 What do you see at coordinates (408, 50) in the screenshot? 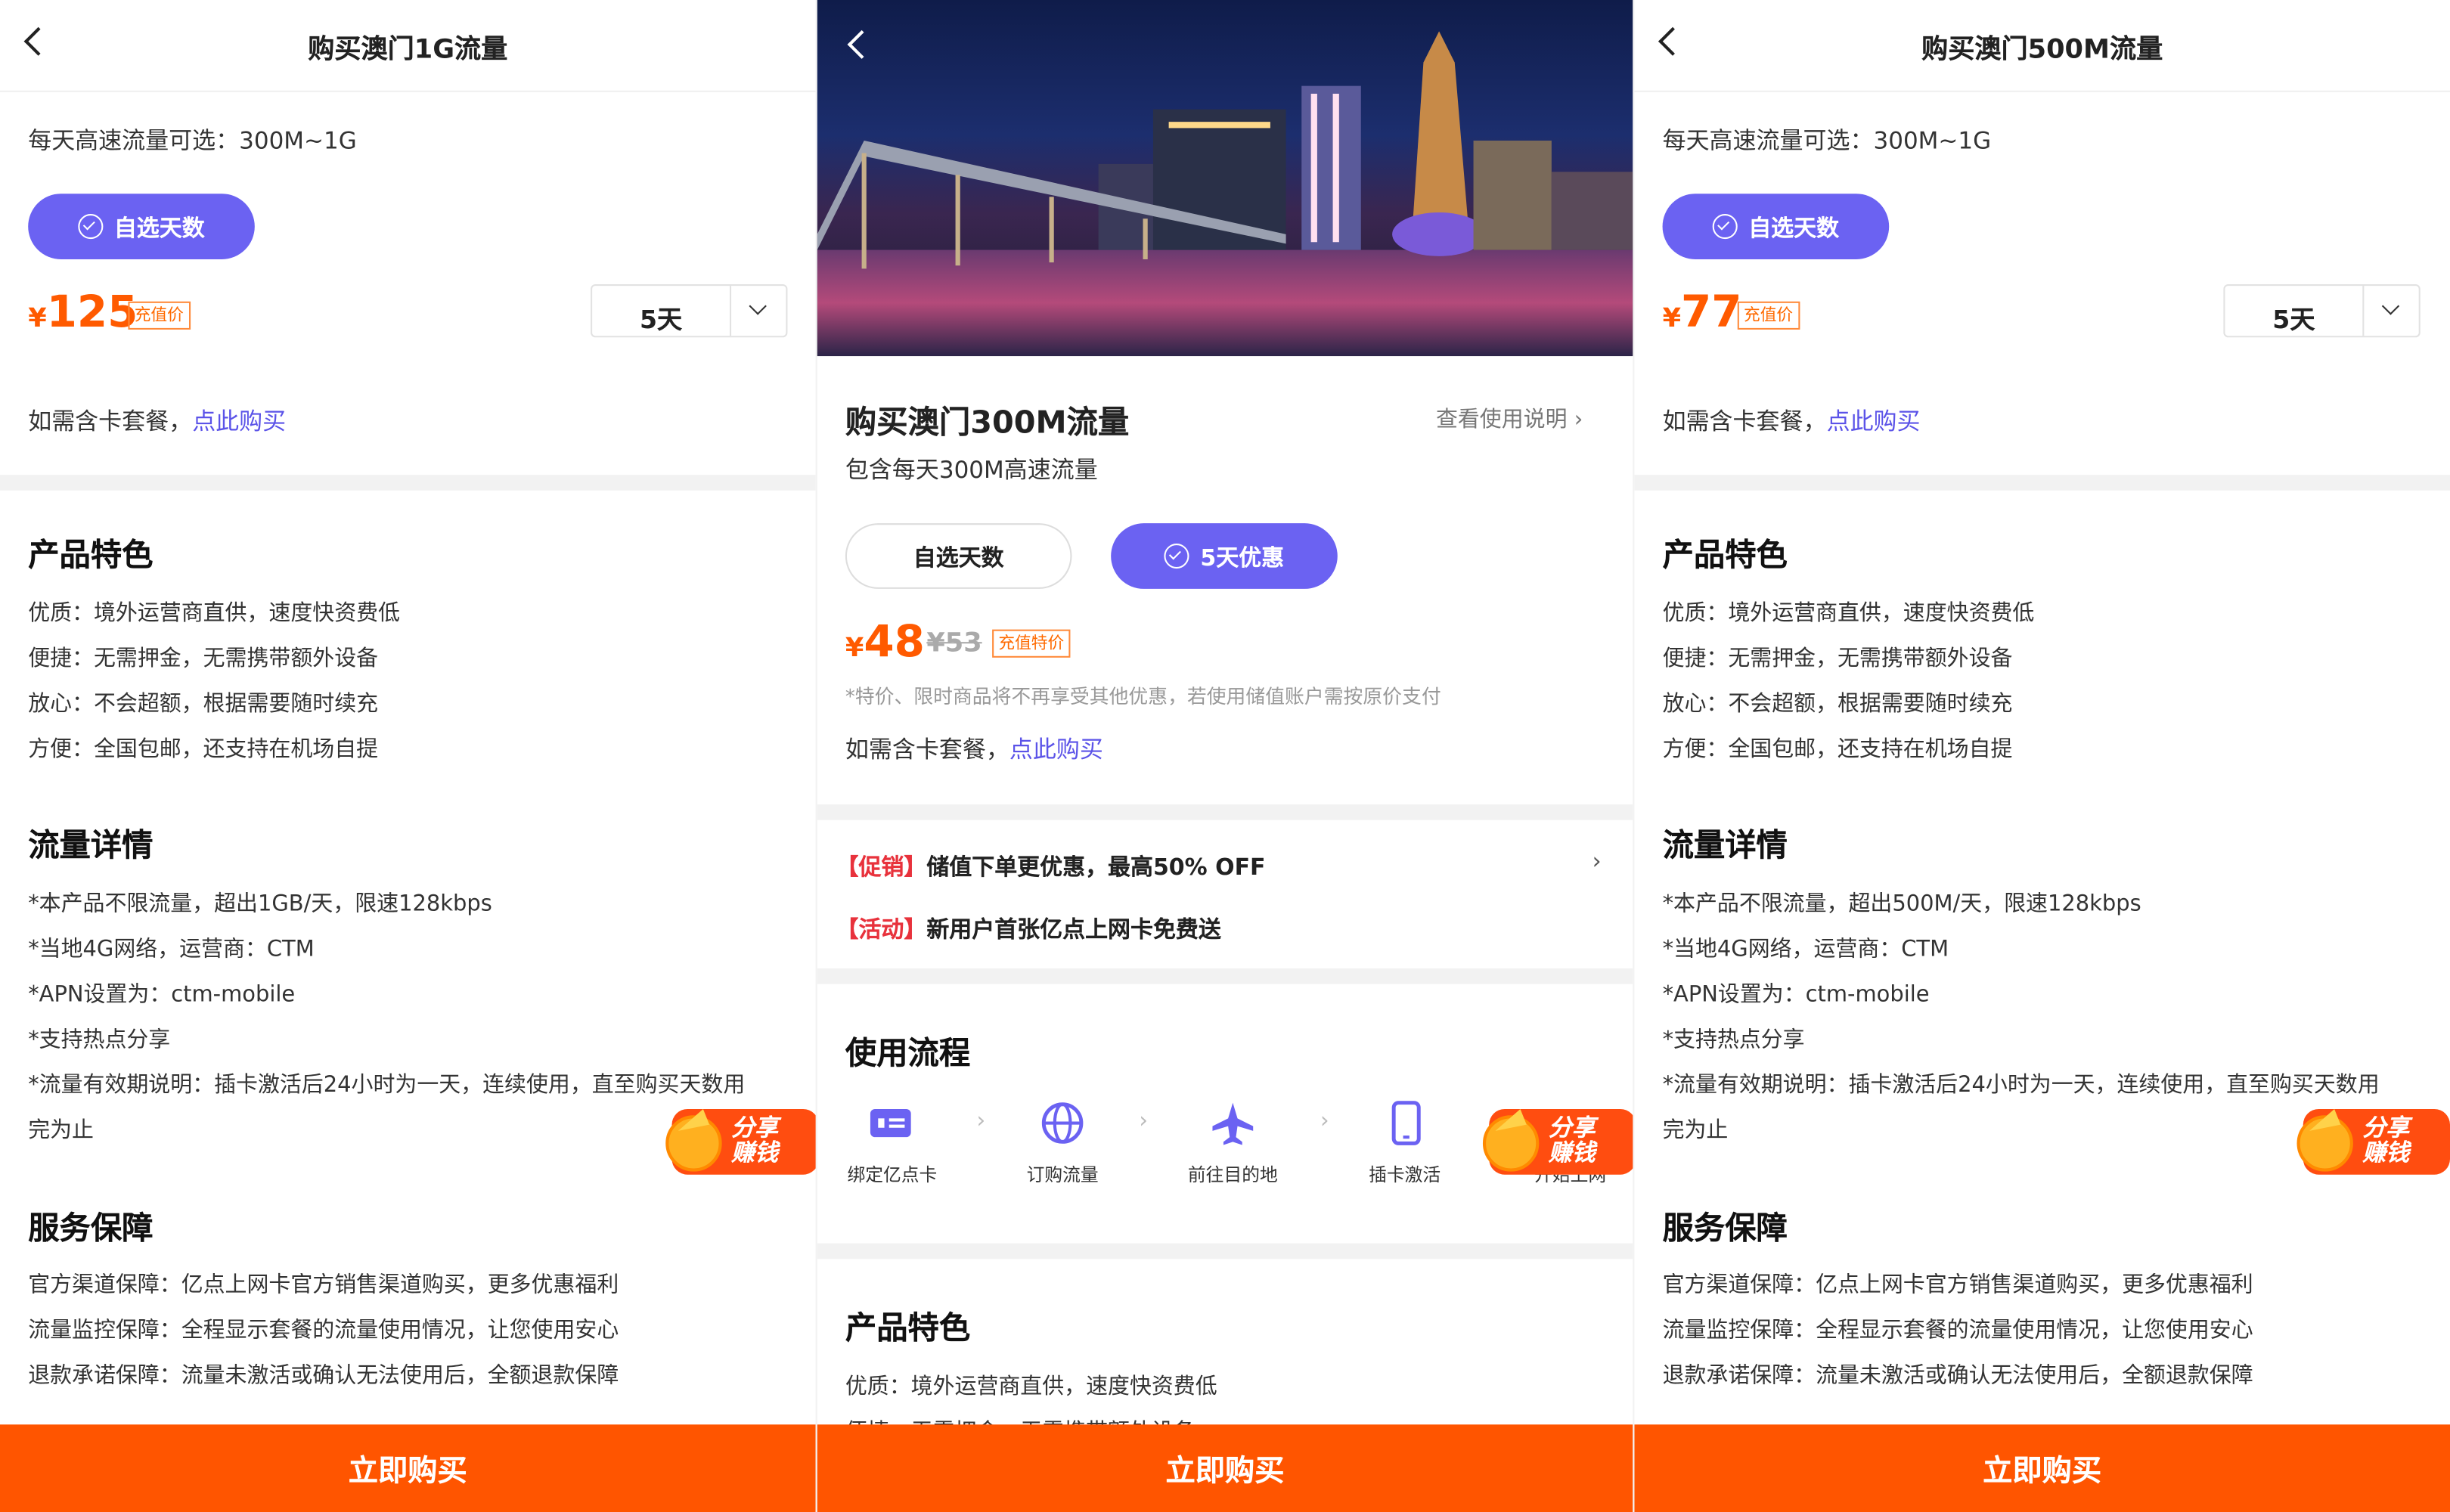
I see `page-title: 购买澳门1G流量` at bounding box center [408, 50].